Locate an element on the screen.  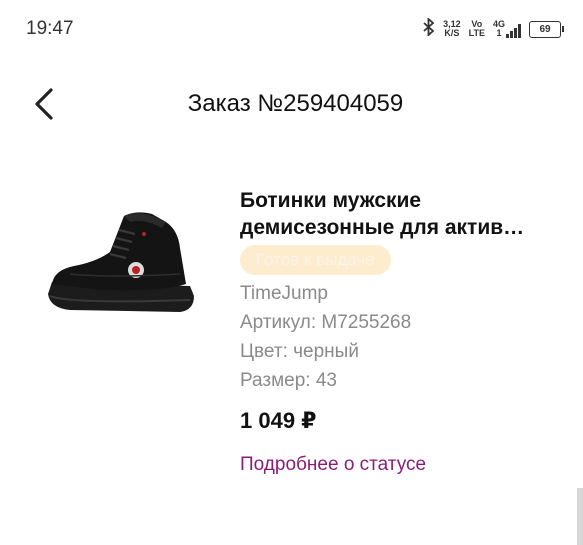
battery-icon: 69 is located at coordinates (546, 29).